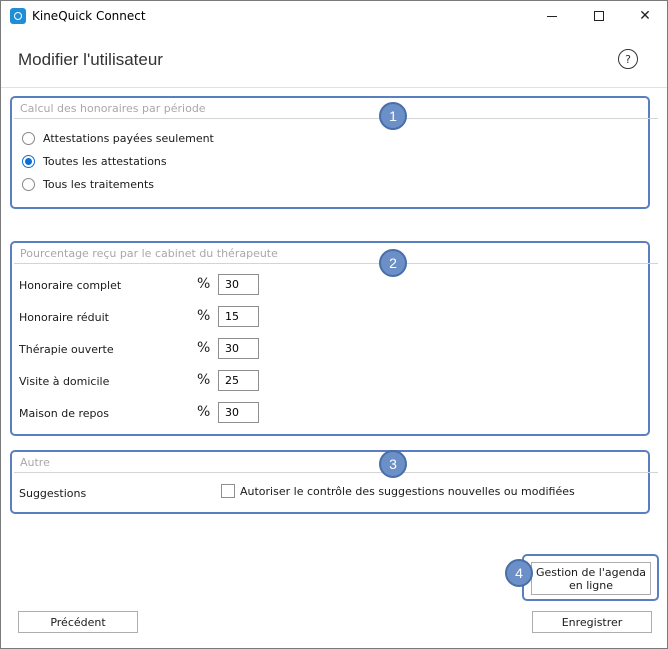 The image size is (668, 649). What do you see at coordinates (169, 285) in the screenshot?
I see `field-row-full-fee: Honoraire complet %` at bounding box center [169, 285].